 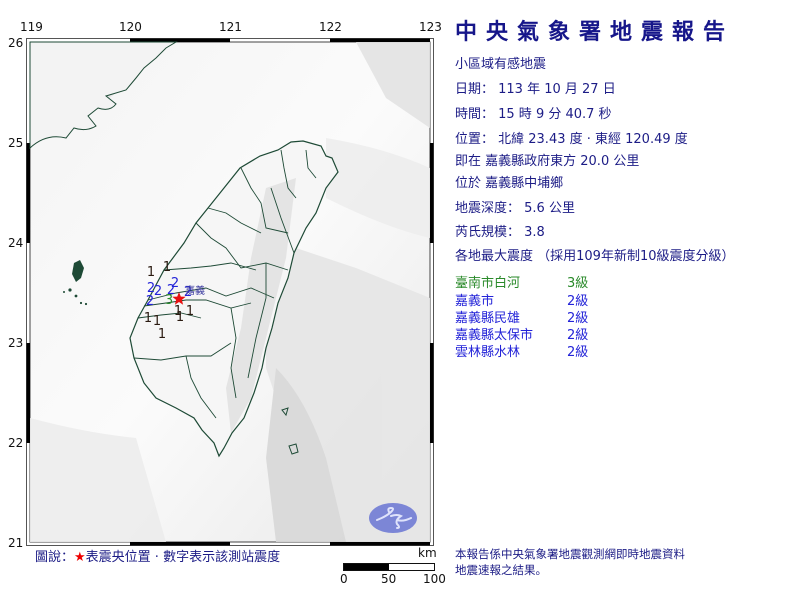 I want to click on lat-tick-25: 25, so click(x=16, y=143).